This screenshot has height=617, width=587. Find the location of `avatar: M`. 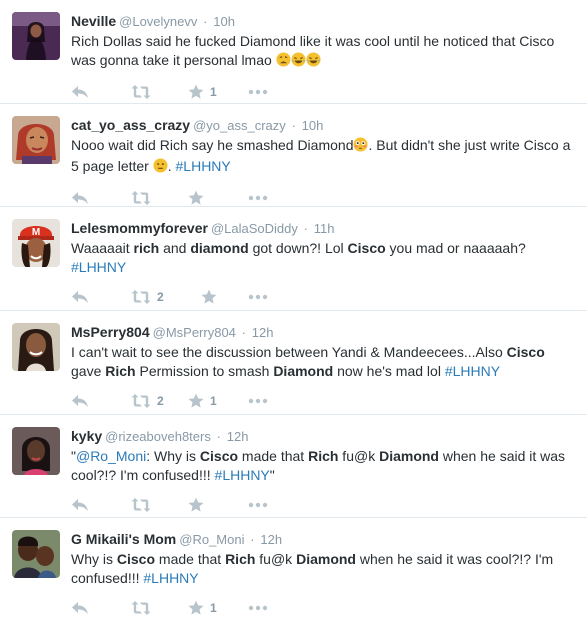

avatar: M is located at coordinates (36, 243).